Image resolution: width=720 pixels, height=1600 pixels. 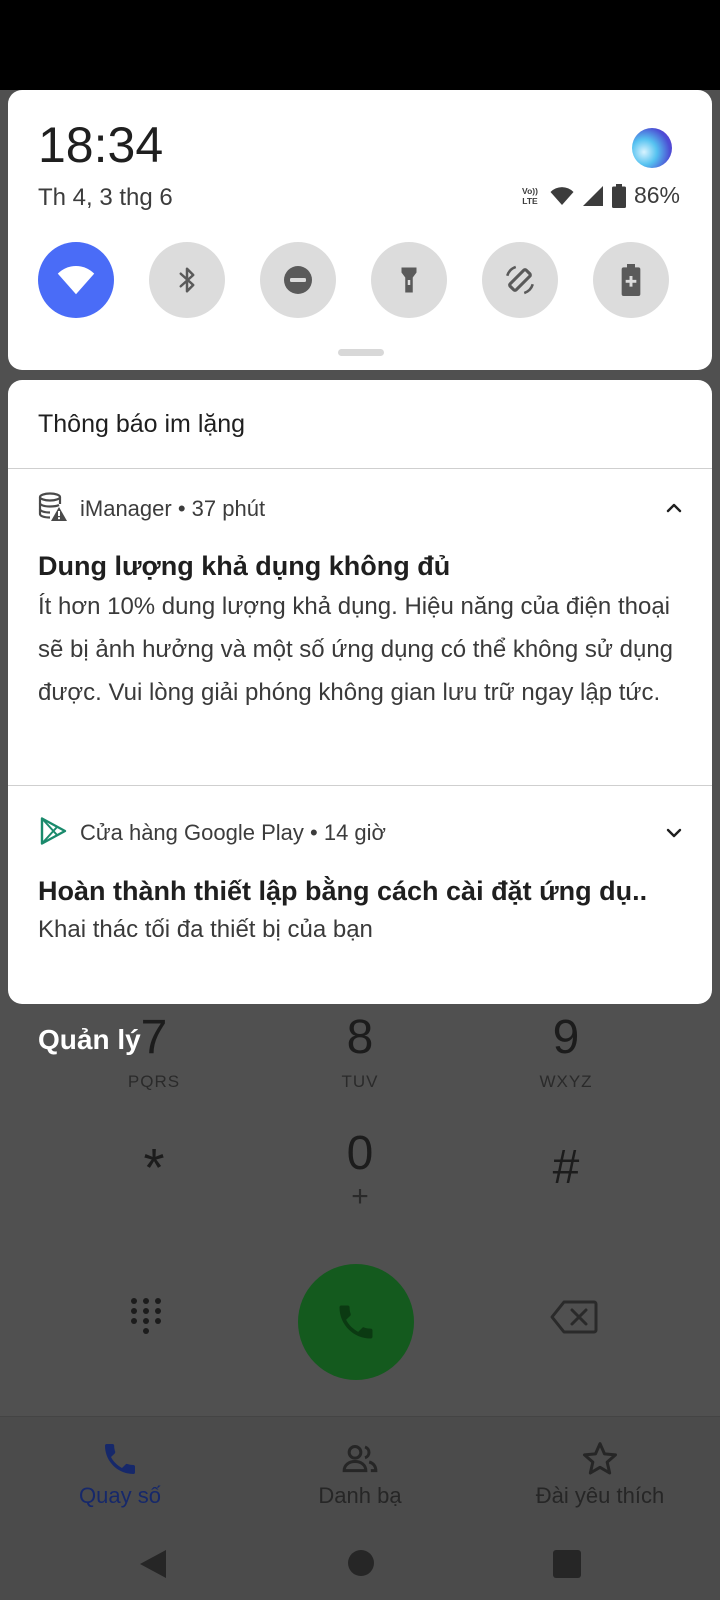 I want to click on dial-key-9: 9 WXYZ, so click(x=566, y=1051).